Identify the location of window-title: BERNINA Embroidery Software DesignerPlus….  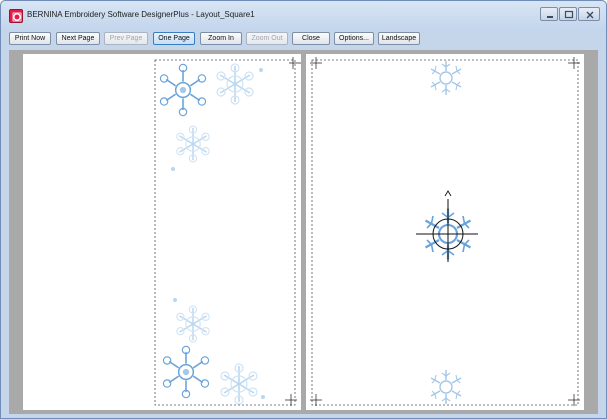
(141, 14).